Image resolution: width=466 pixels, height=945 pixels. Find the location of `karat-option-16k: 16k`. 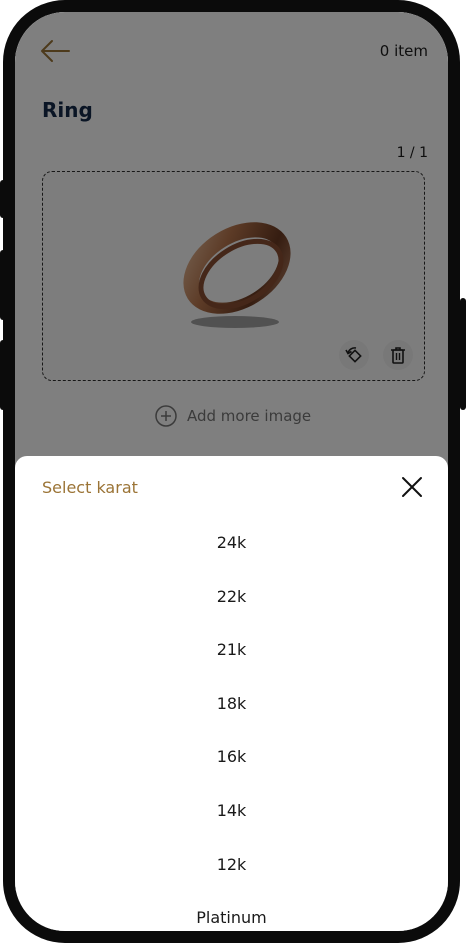

karat-option-16k: 16k is located at coordinates (231, 757).